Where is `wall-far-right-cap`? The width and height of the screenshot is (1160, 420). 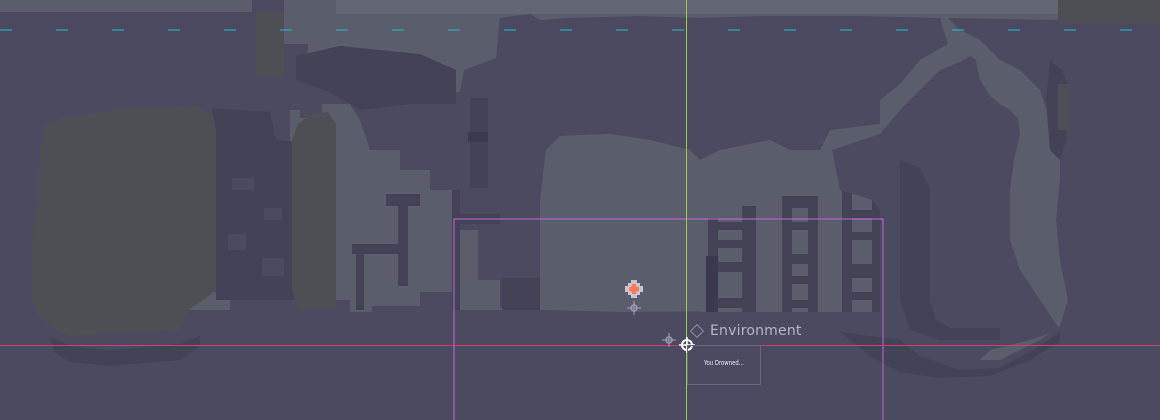 wall-far-right-cap is located at coordinates (1109, 12).